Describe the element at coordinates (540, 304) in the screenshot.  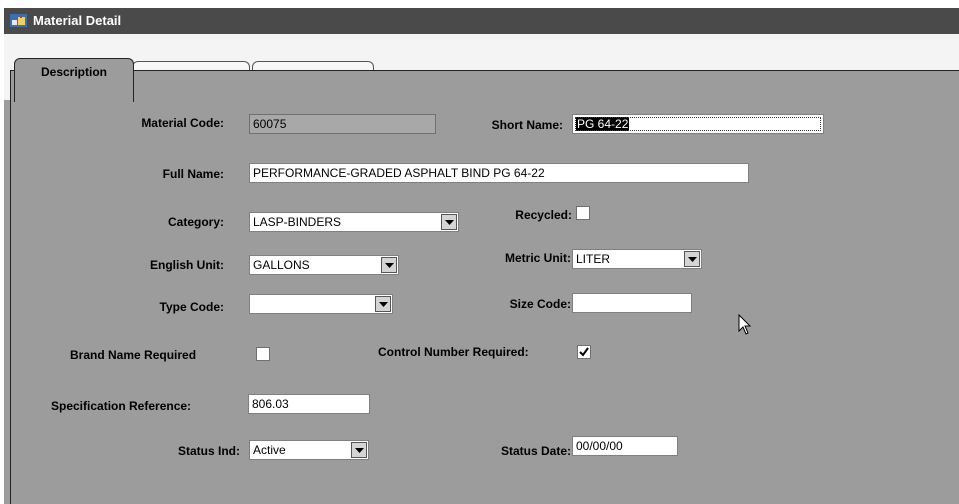
I see `size-code-label: Size Code:` at that location.